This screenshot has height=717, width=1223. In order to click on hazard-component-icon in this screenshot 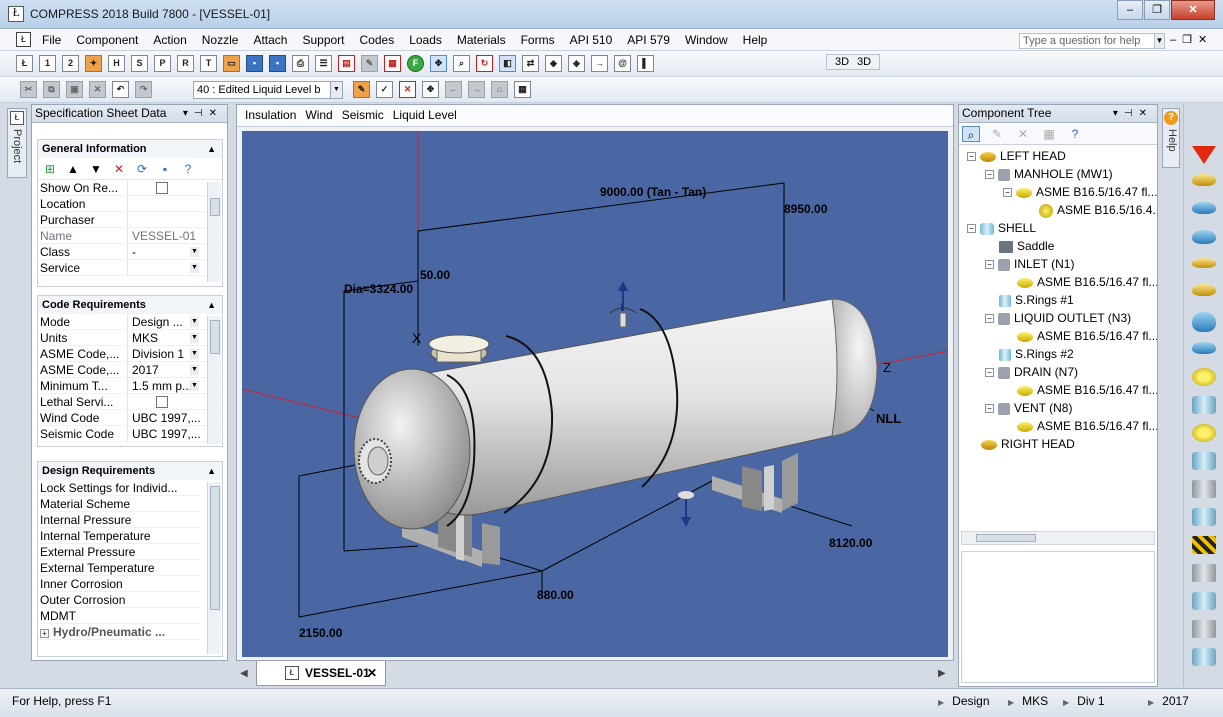, I will do `click(1204, 545)`.